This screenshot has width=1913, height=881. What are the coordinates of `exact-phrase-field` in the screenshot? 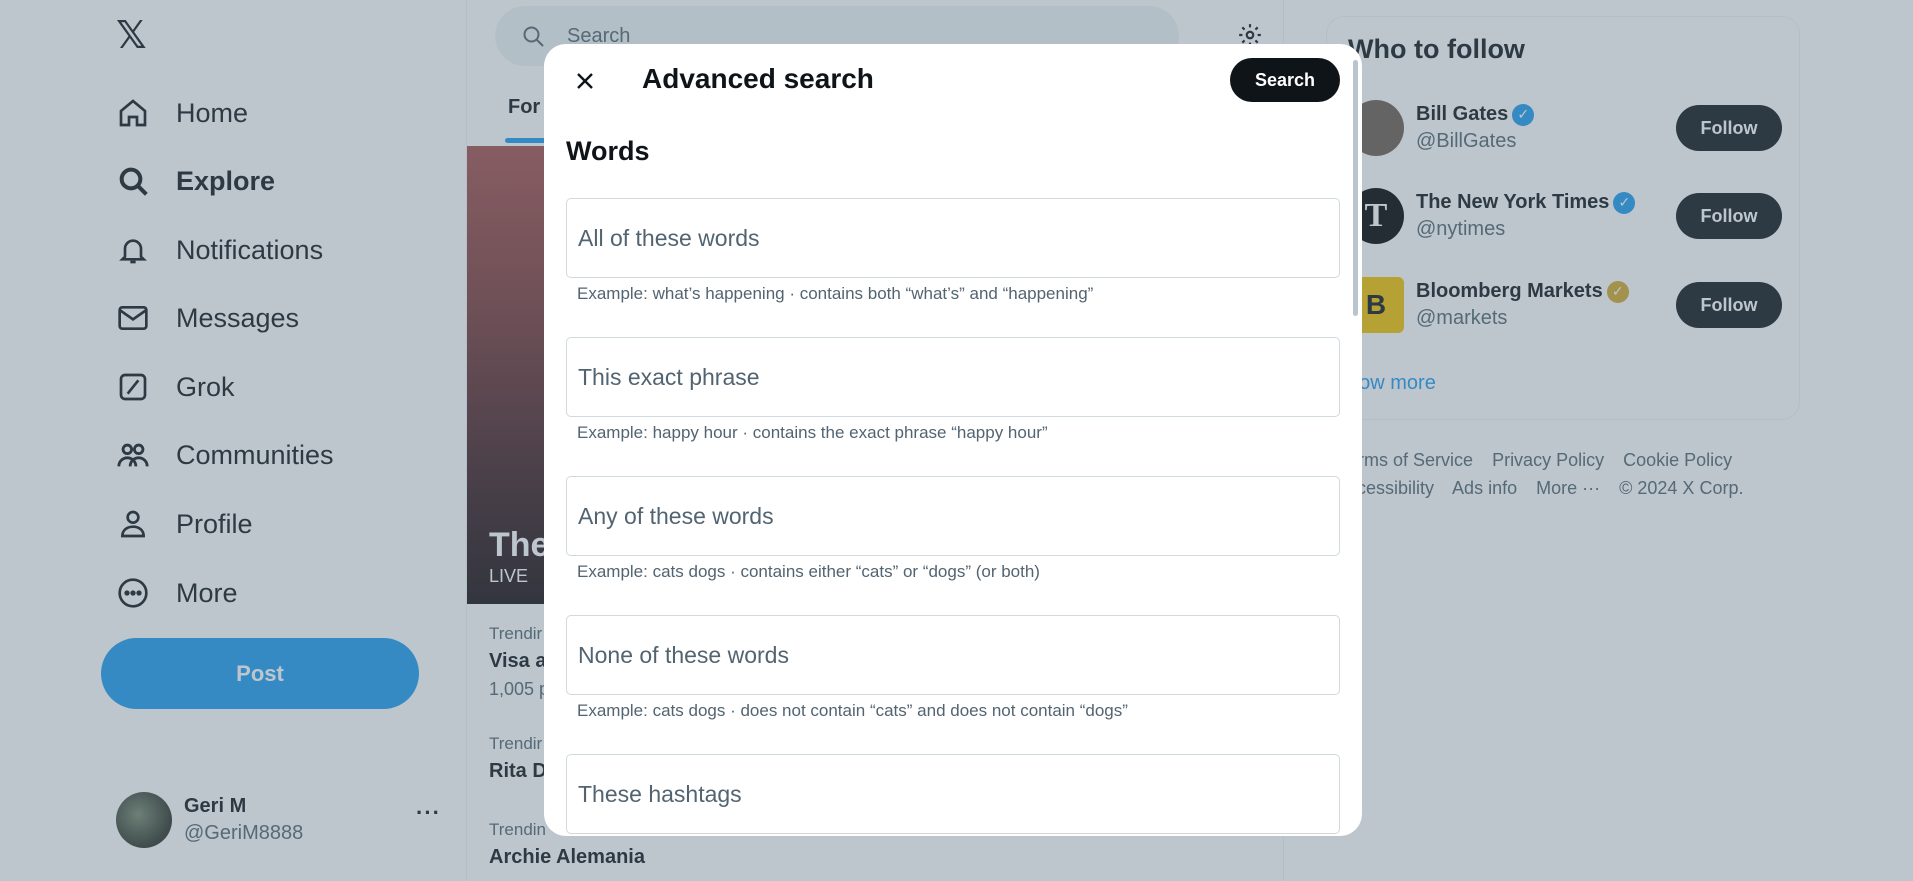 It's located at (953, 377).